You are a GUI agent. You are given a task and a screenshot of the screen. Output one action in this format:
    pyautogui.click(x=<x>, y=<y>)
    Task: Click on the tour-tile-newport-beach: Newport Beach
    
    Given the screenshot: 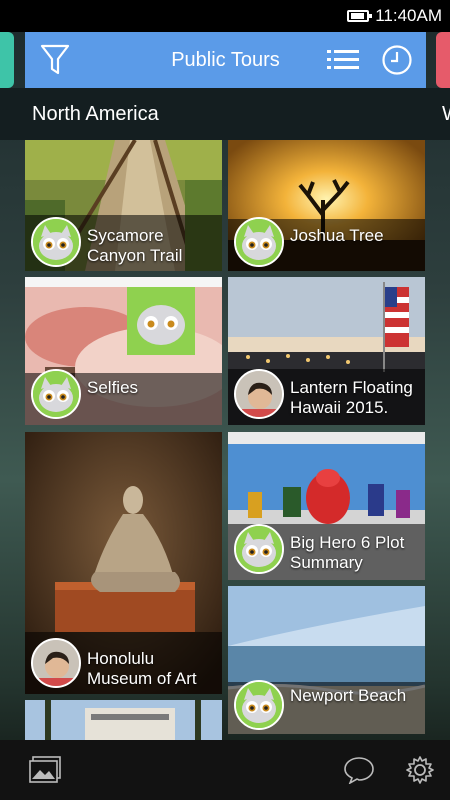 What is the action you would take?
    pyautogui.click(x=326, y=660)
    